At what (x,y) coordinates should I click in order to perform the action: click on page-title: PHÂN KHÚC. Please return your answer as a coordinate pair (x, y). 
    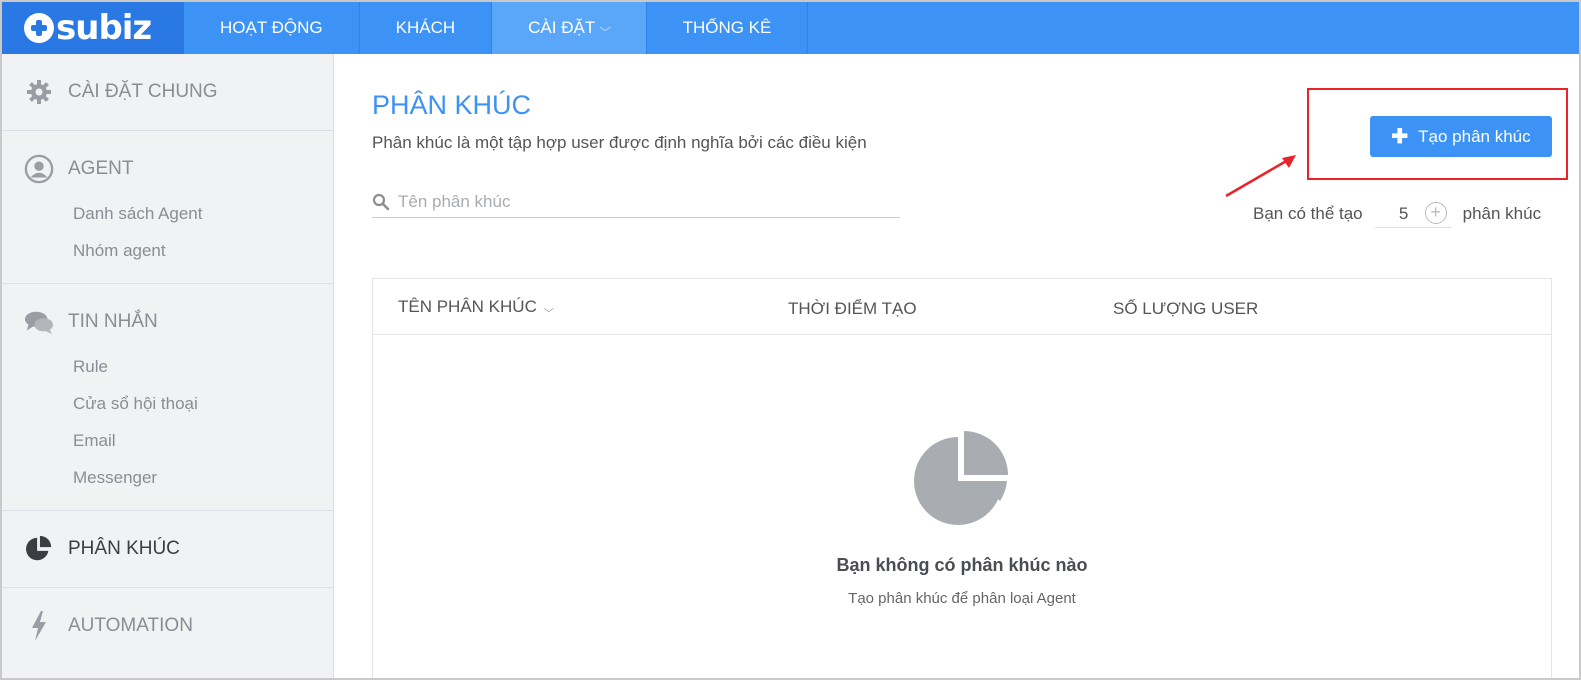
    Looking at the image, I should click on (452, 105).